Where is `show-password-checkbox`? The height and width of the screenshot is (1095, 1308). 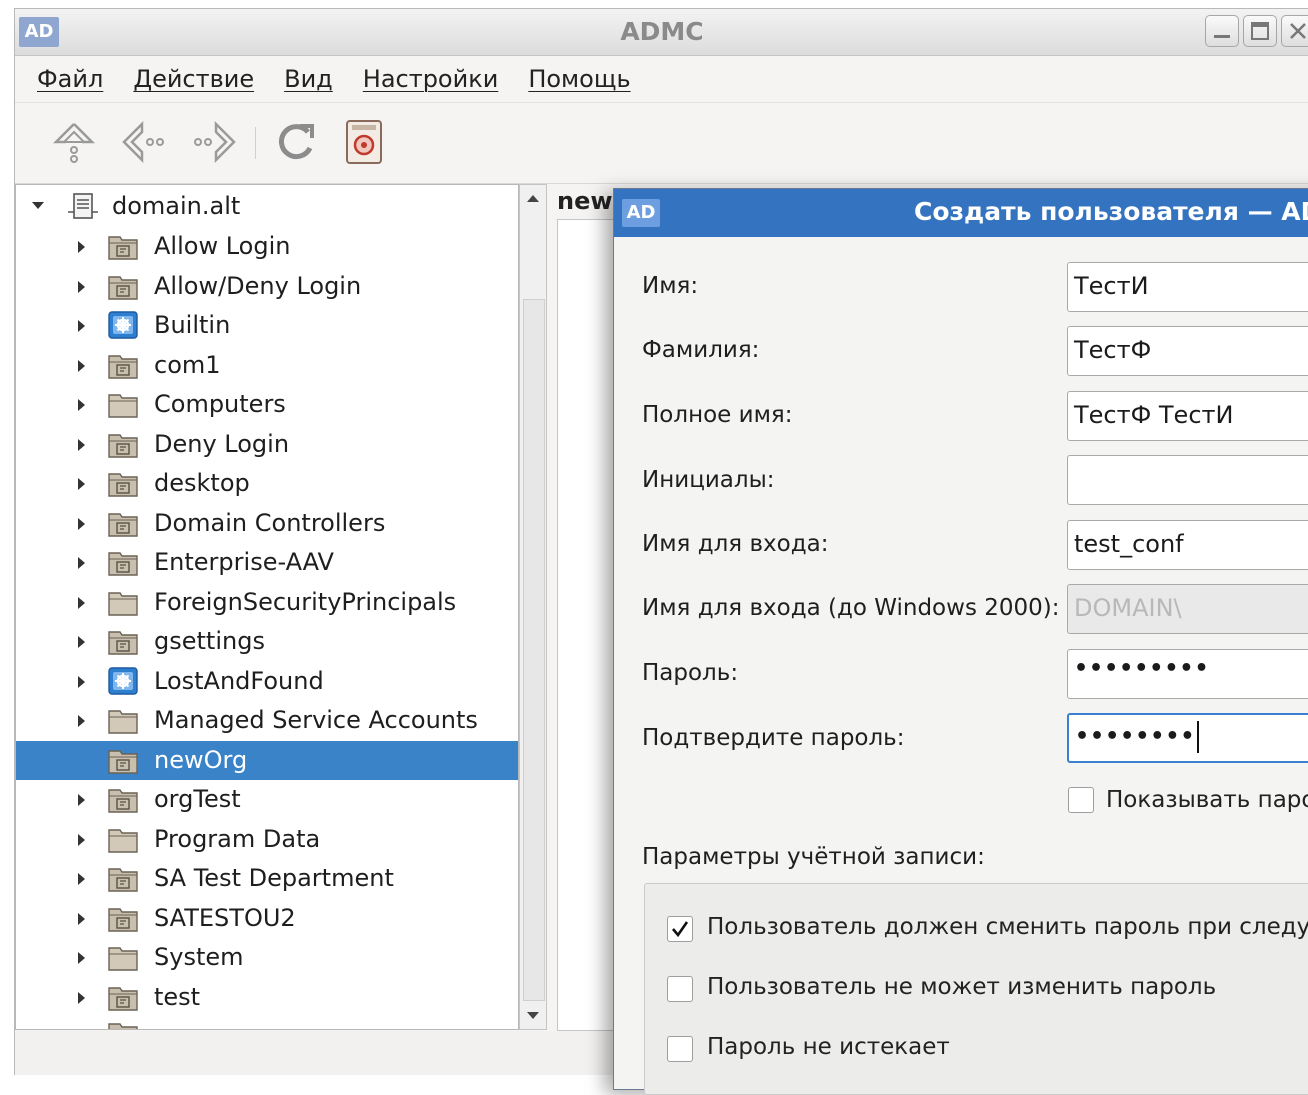 show-password-checkbox is located at coordinates (1081, 800).